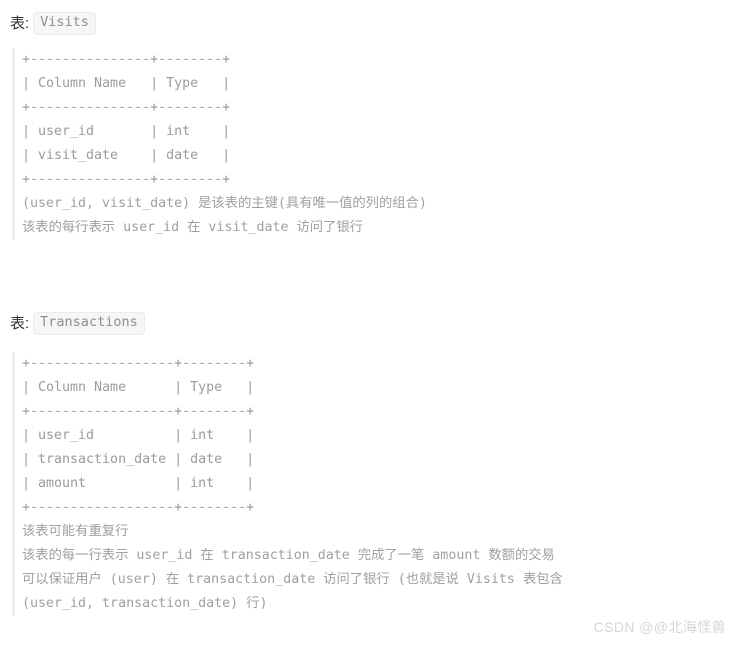 The width and height of the screenshot is (738, 645). I want to click on table-heading-visits: 表: Visits, so click(53, 23).